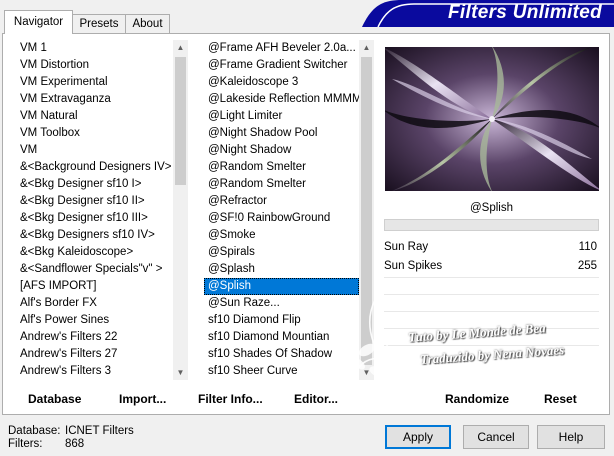 The width and height of the screenshot is (614, 456). What do you see at coordinates (94, 184) in the screenshot?
I see `list-item: &<Bkg Designer sf10 I>` at bounding box center [94, 184].